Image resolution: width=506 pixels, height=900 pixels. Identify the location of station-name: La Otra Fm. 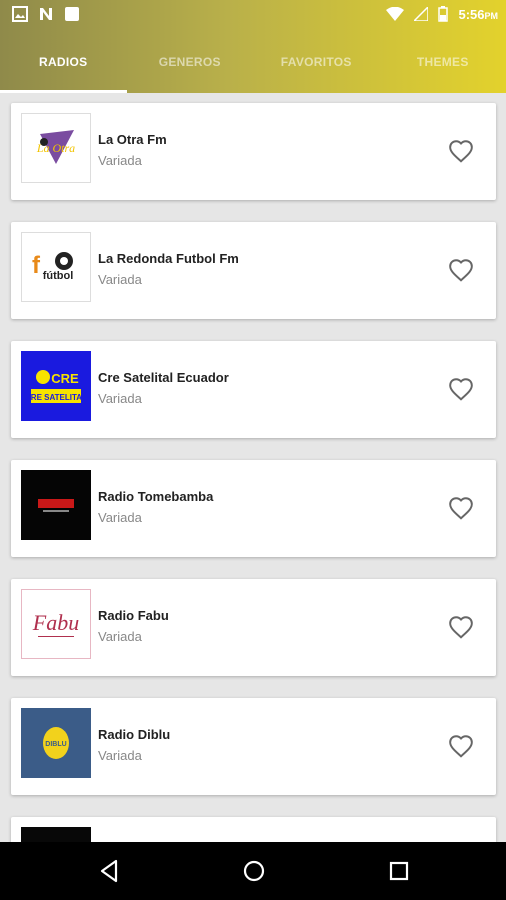
(132, 139).